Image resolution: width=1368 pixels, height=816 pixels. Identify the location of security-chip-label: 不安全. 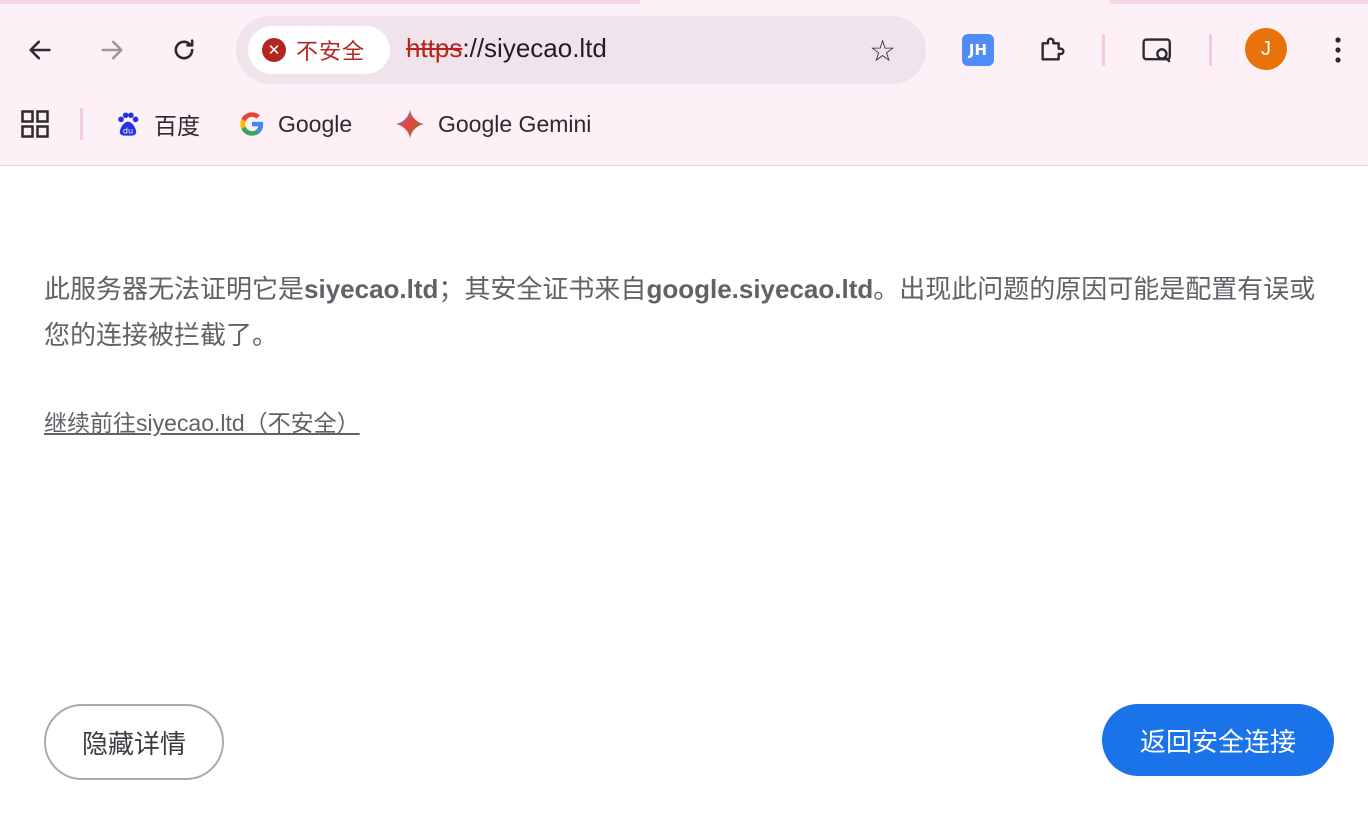
(331, 51).